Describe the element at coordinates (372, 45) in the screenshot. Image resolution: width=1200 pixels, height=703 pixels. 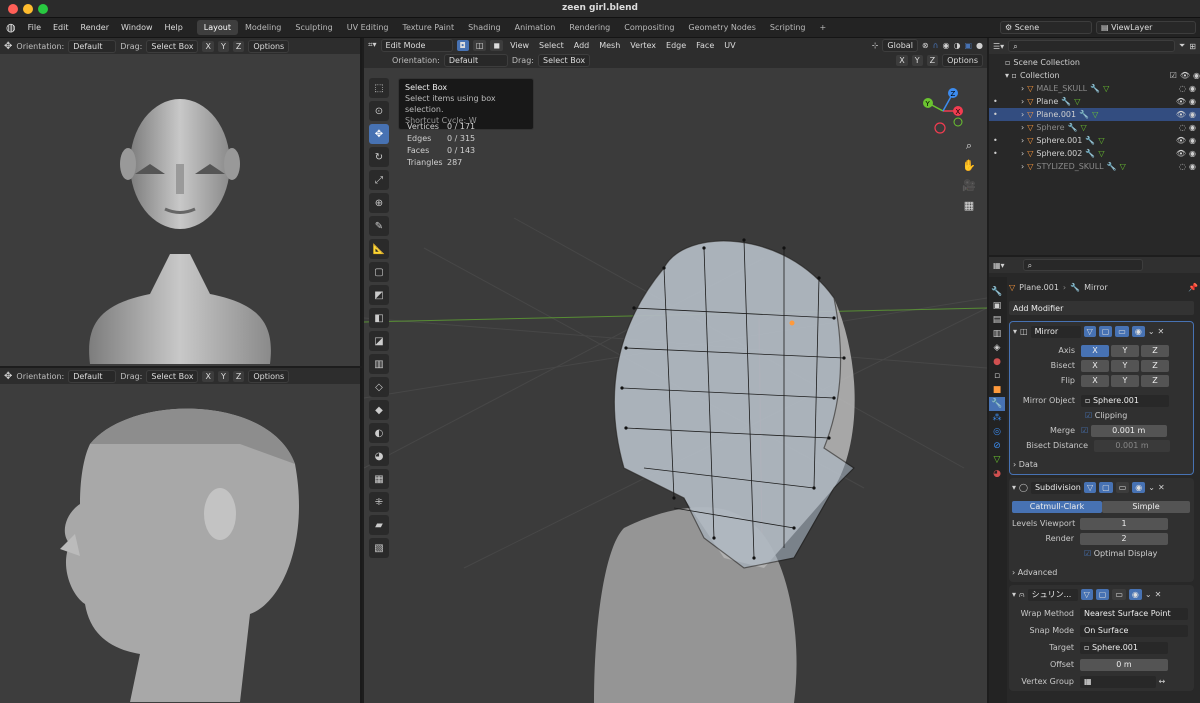
I see `editor-type-icon: ⌗▾` at that location.